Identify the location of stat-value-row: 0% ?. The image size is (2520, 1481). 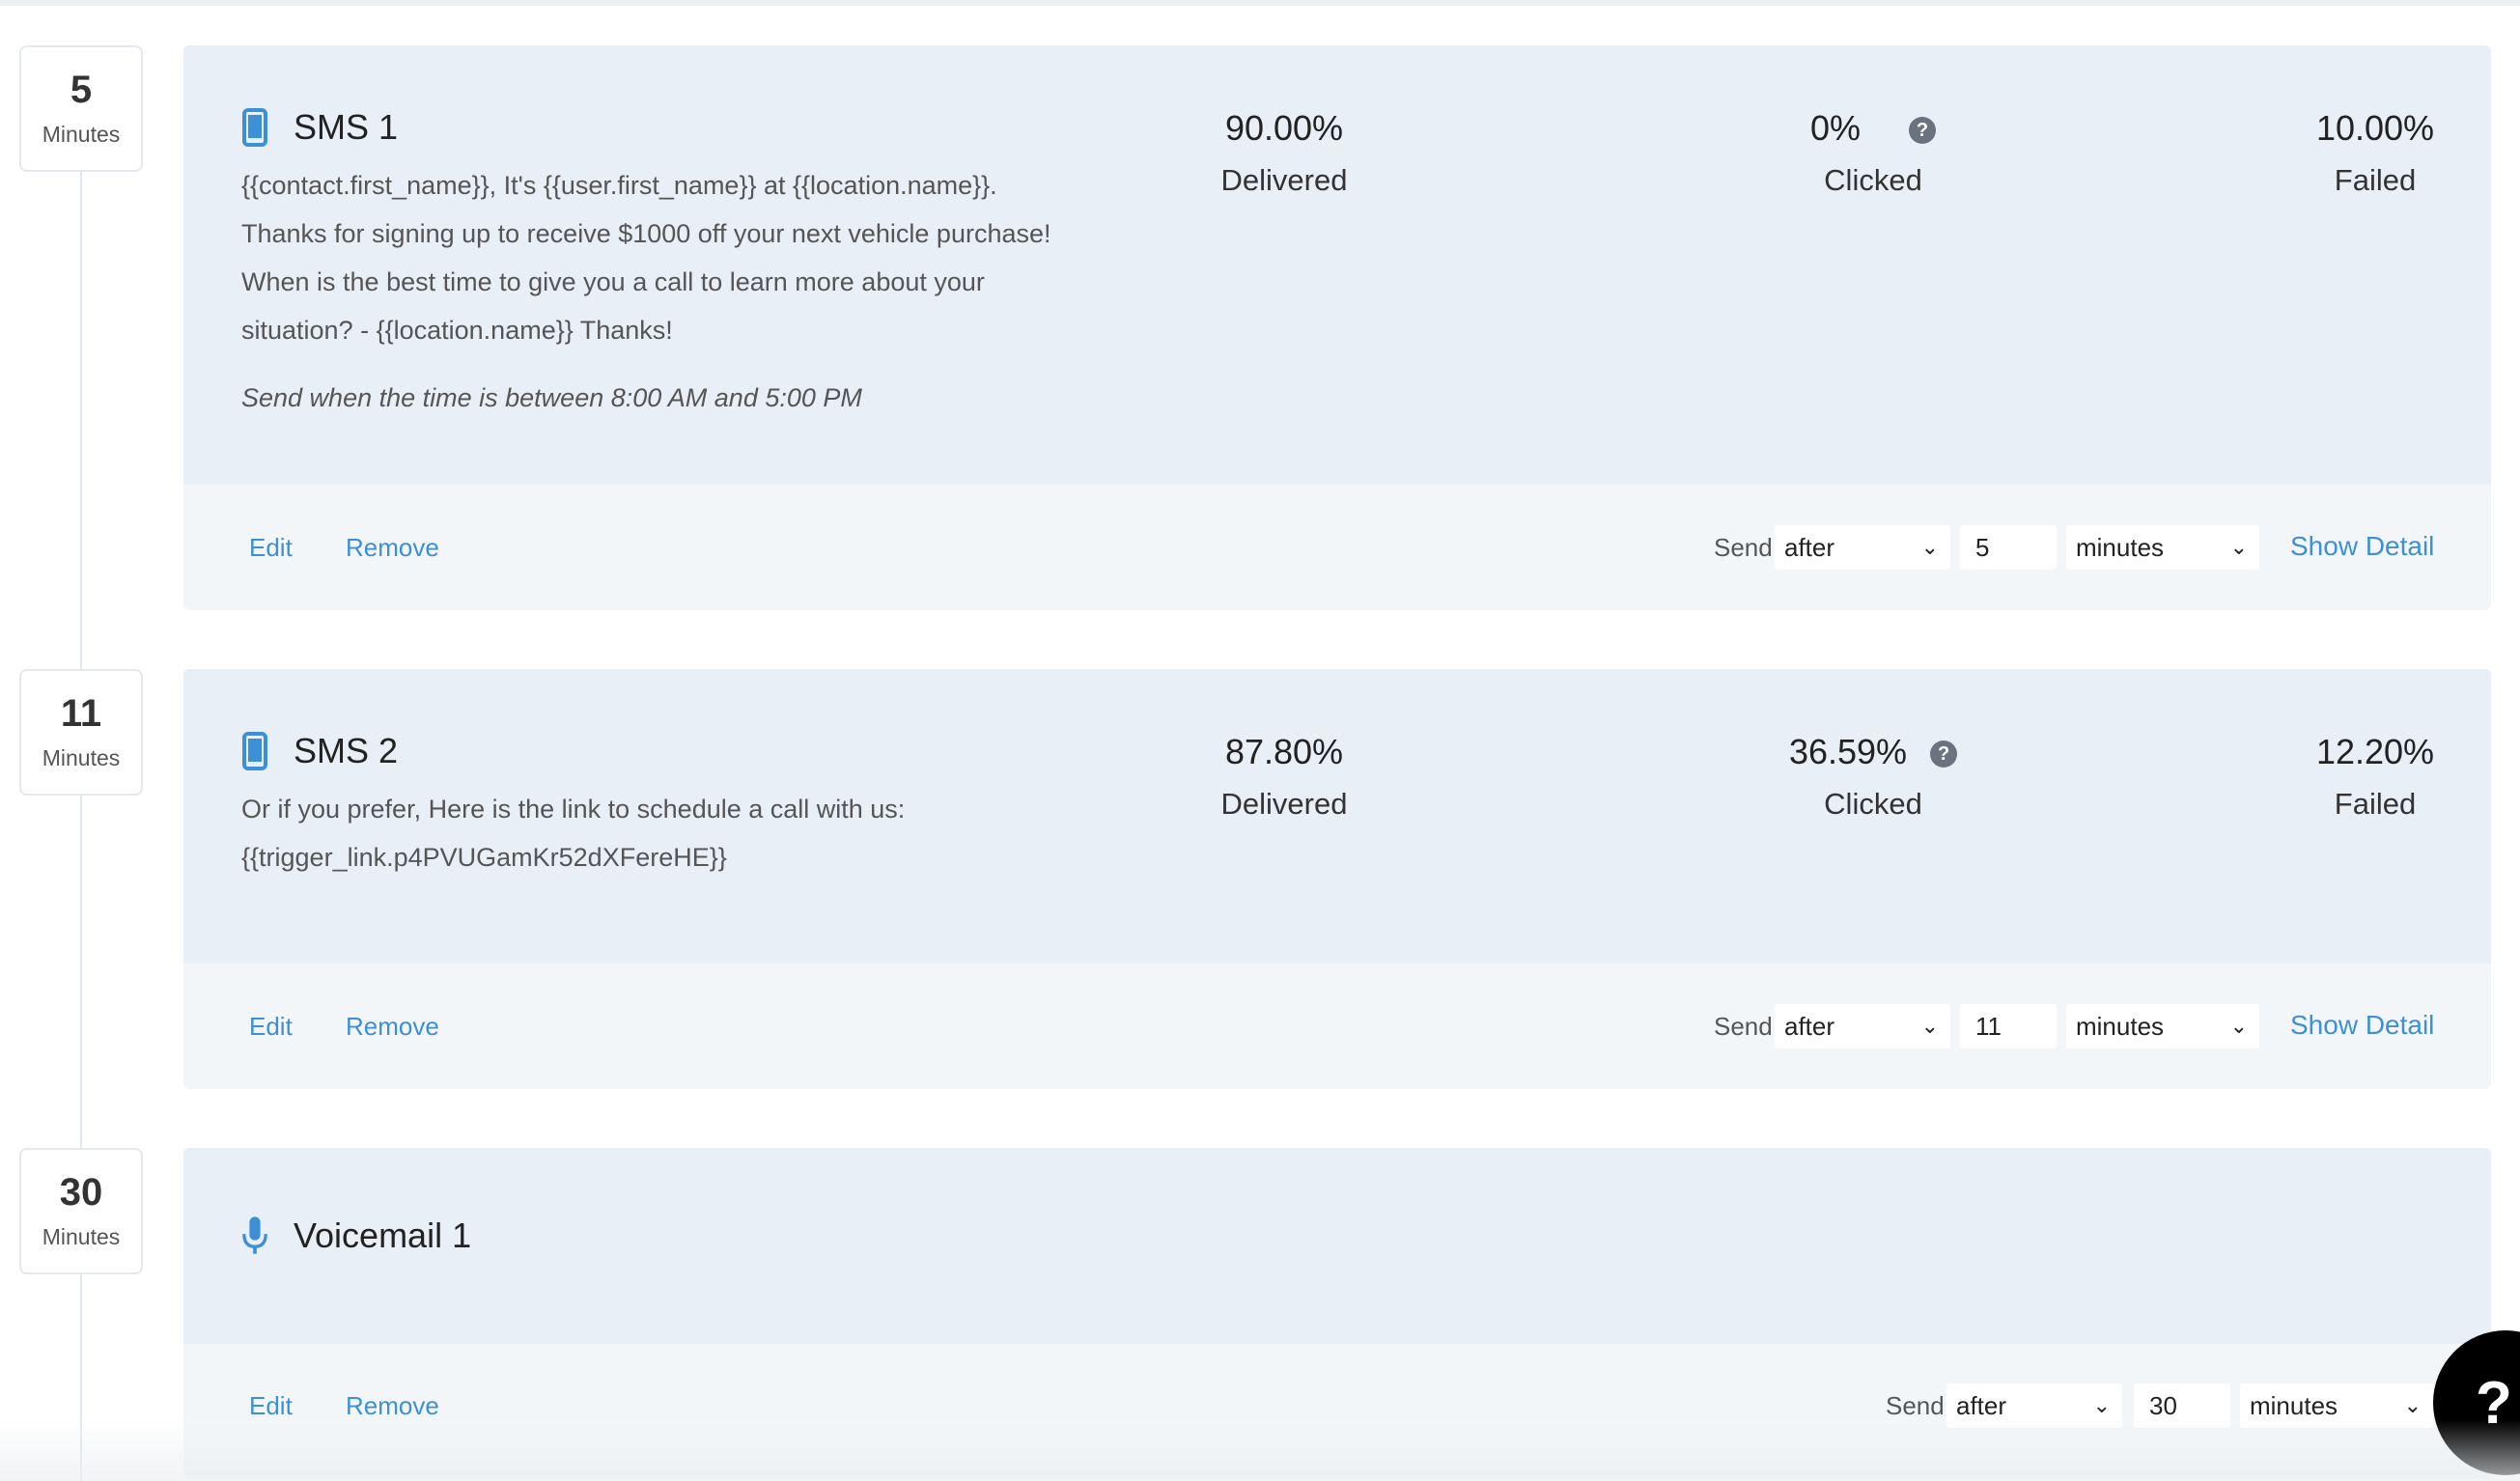
(1873, 128).